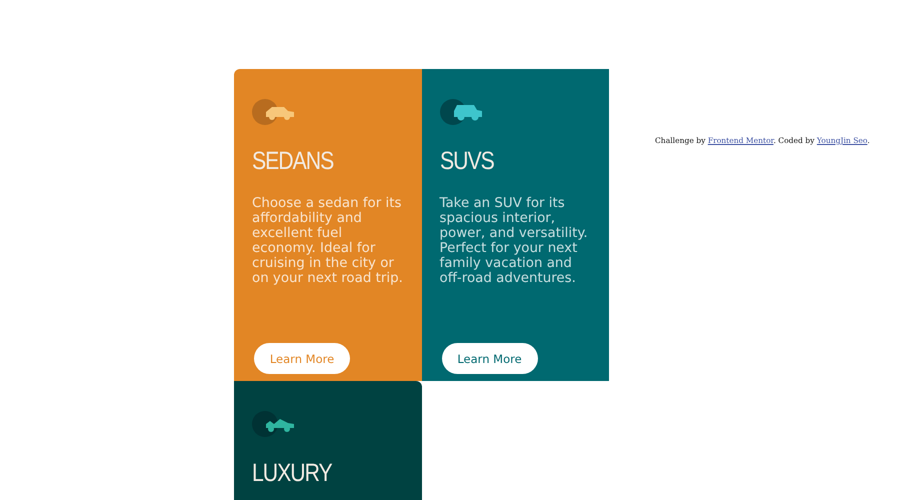  What do you see at coordinates (328, 241) in the screenshot?
I see `card-description: Choose a sedan for its affordability and excellent fuel economy. Ideal for cruising in the city or on your next road trip.` at bounding box center [328, 241].